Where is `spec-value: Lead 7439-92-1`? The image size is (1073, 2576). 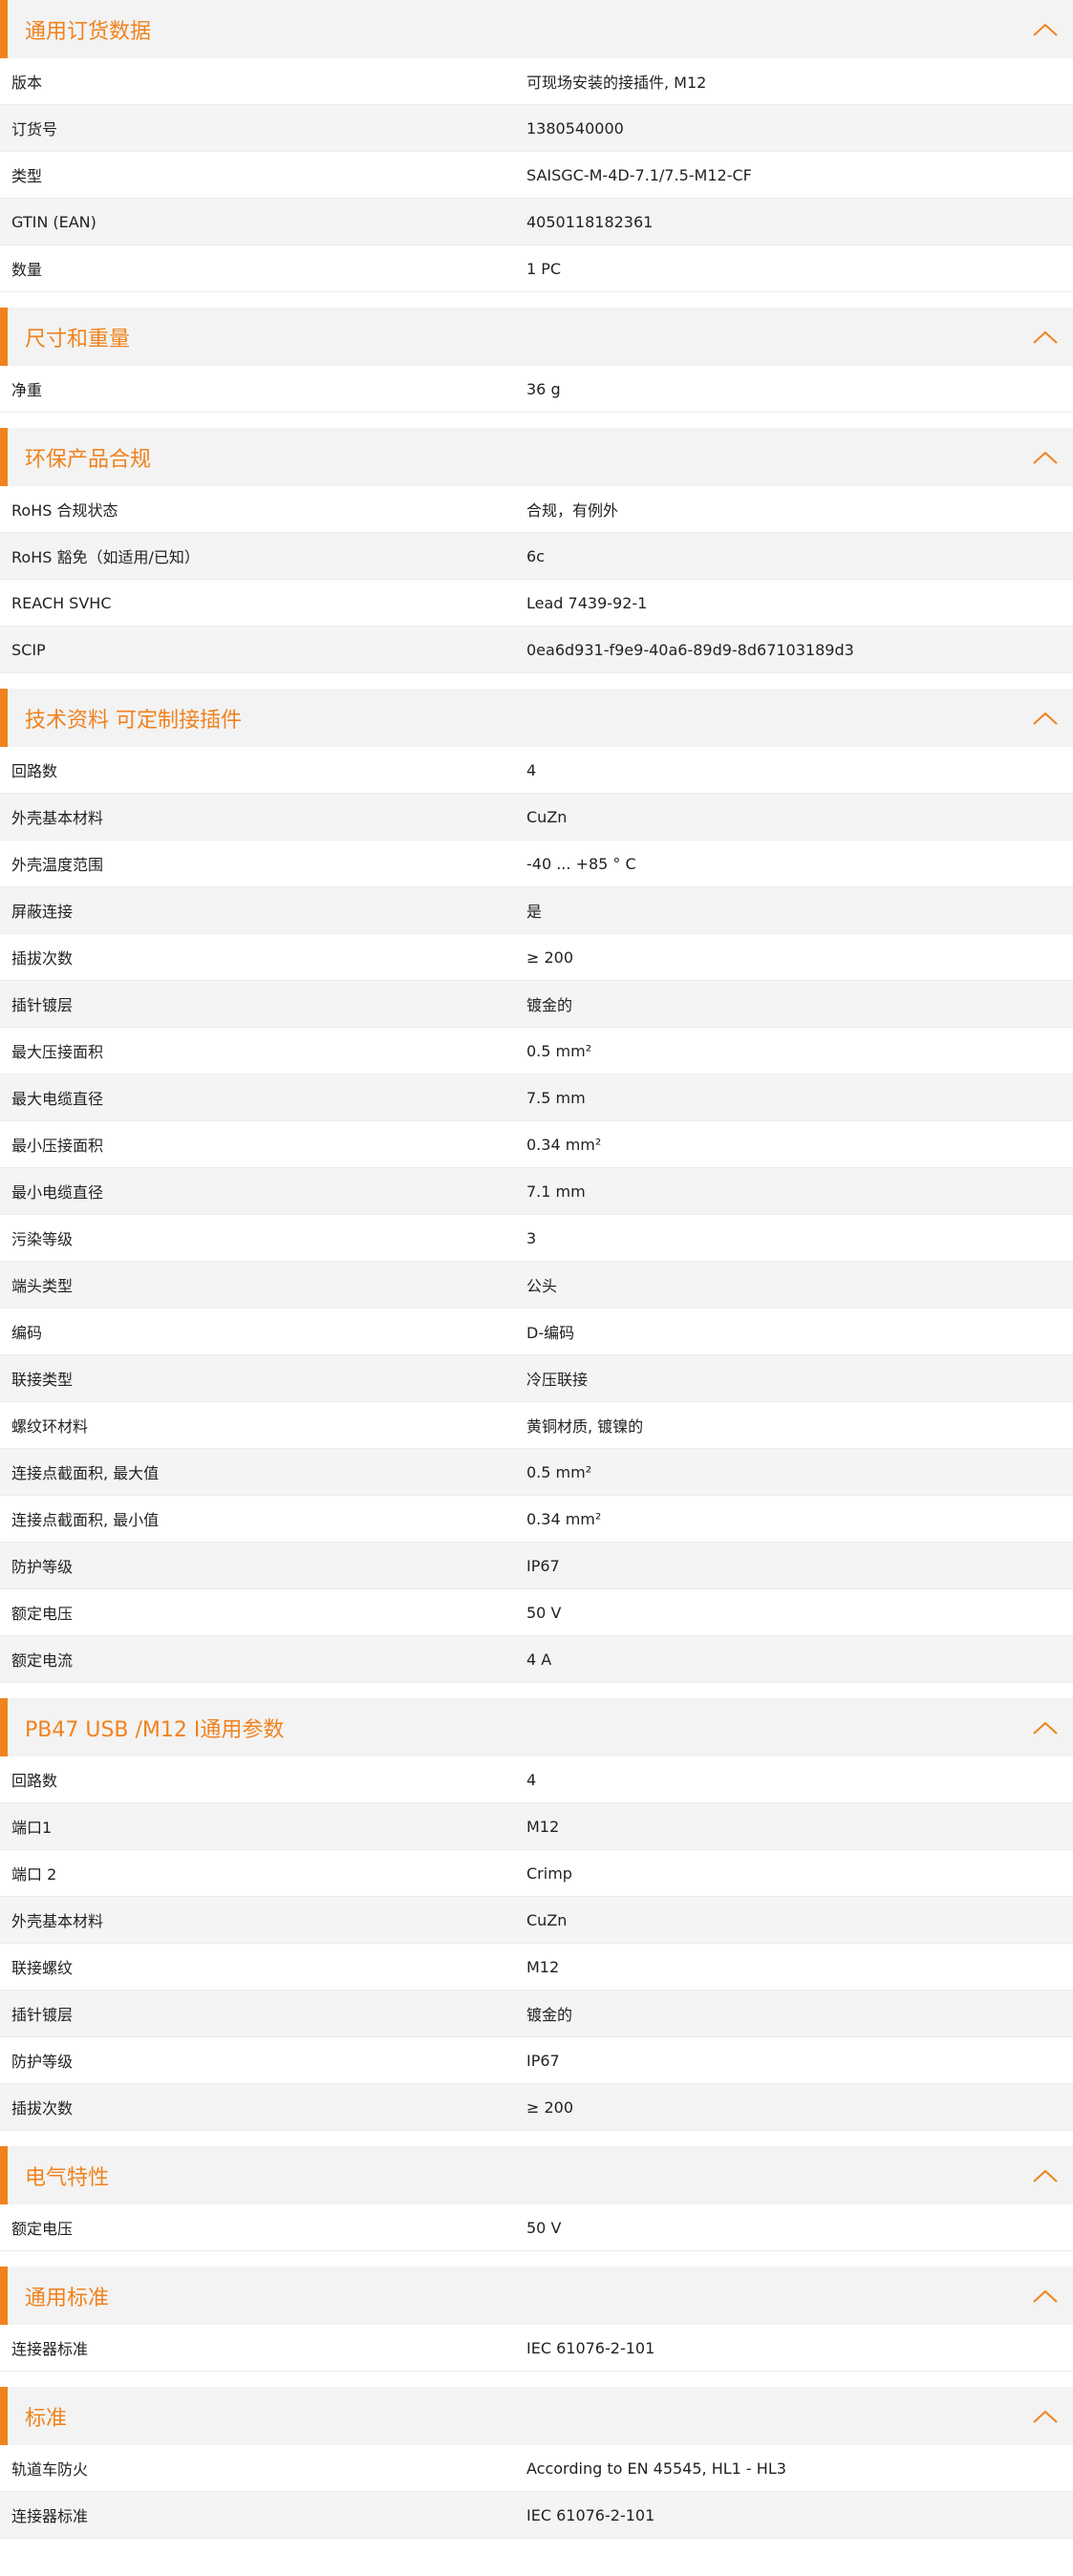
spec-value: Lead 7439-92-1 is located at coordinates (587, 602).